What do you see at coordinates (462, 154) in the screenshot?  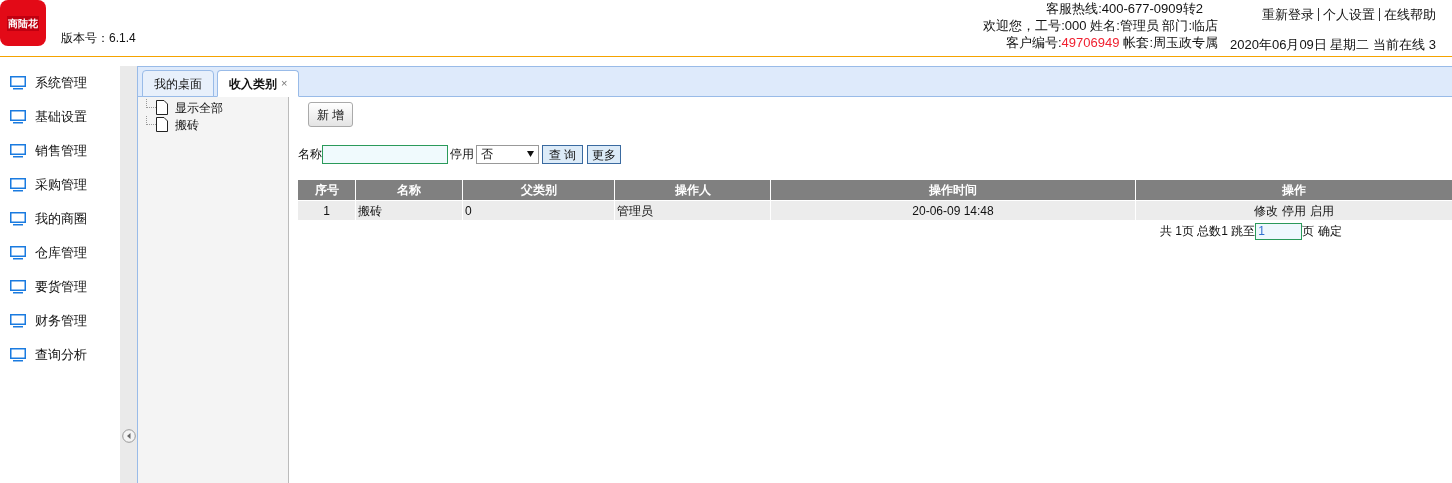 I see `disabled-label: 停用` at bounding box center [462, 154].